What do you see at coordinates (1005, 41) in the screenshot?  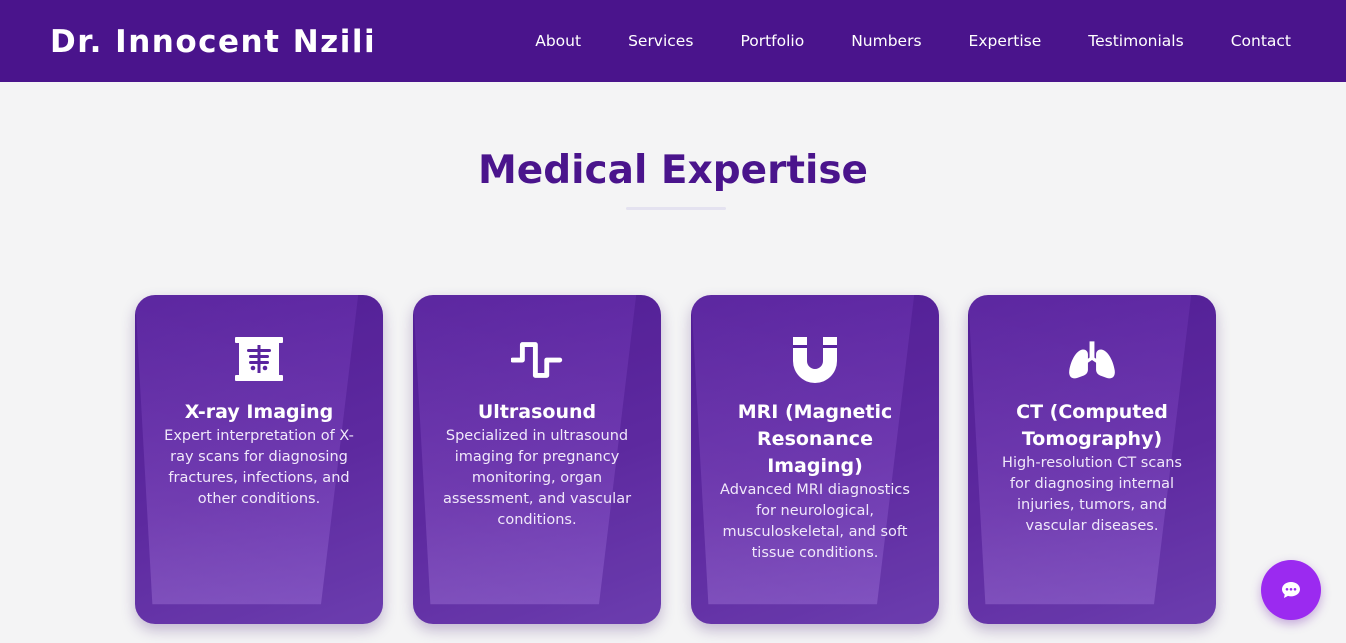 I see `nav-link-expertise: Expertise` at bounding box center [1005, 41].